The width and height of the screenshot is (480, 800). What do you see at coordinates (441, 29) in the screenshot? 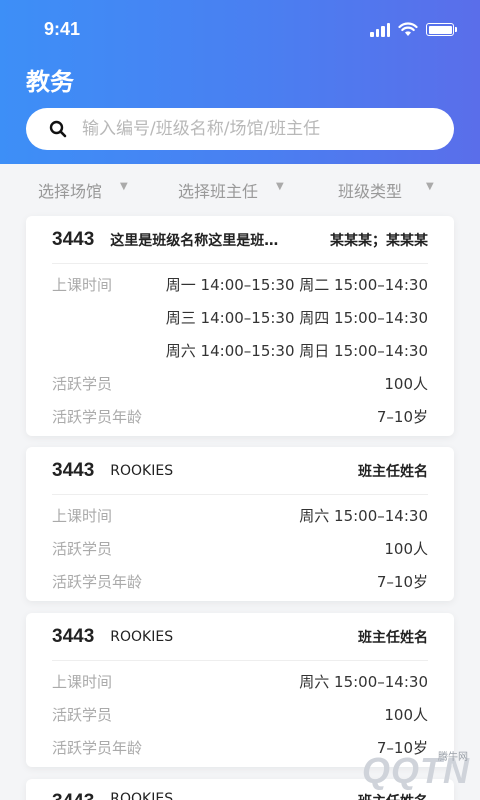
I see `battery-icon` at bounding box center [441, 29].